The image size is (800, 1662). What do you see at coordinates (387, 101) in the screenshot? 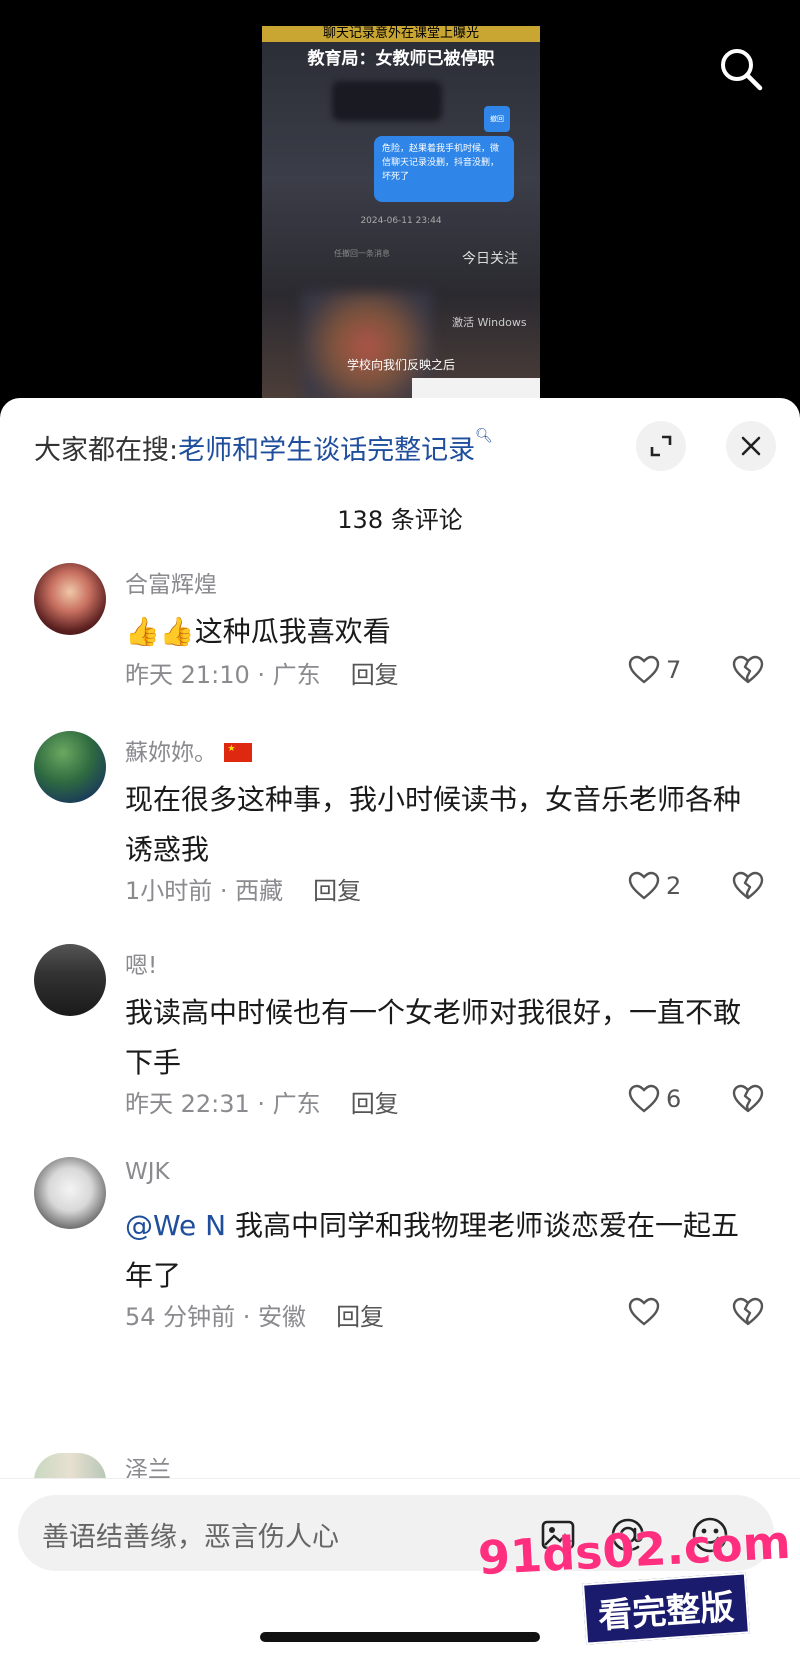
I see `blurred-region` at bounding box center [387, 101].